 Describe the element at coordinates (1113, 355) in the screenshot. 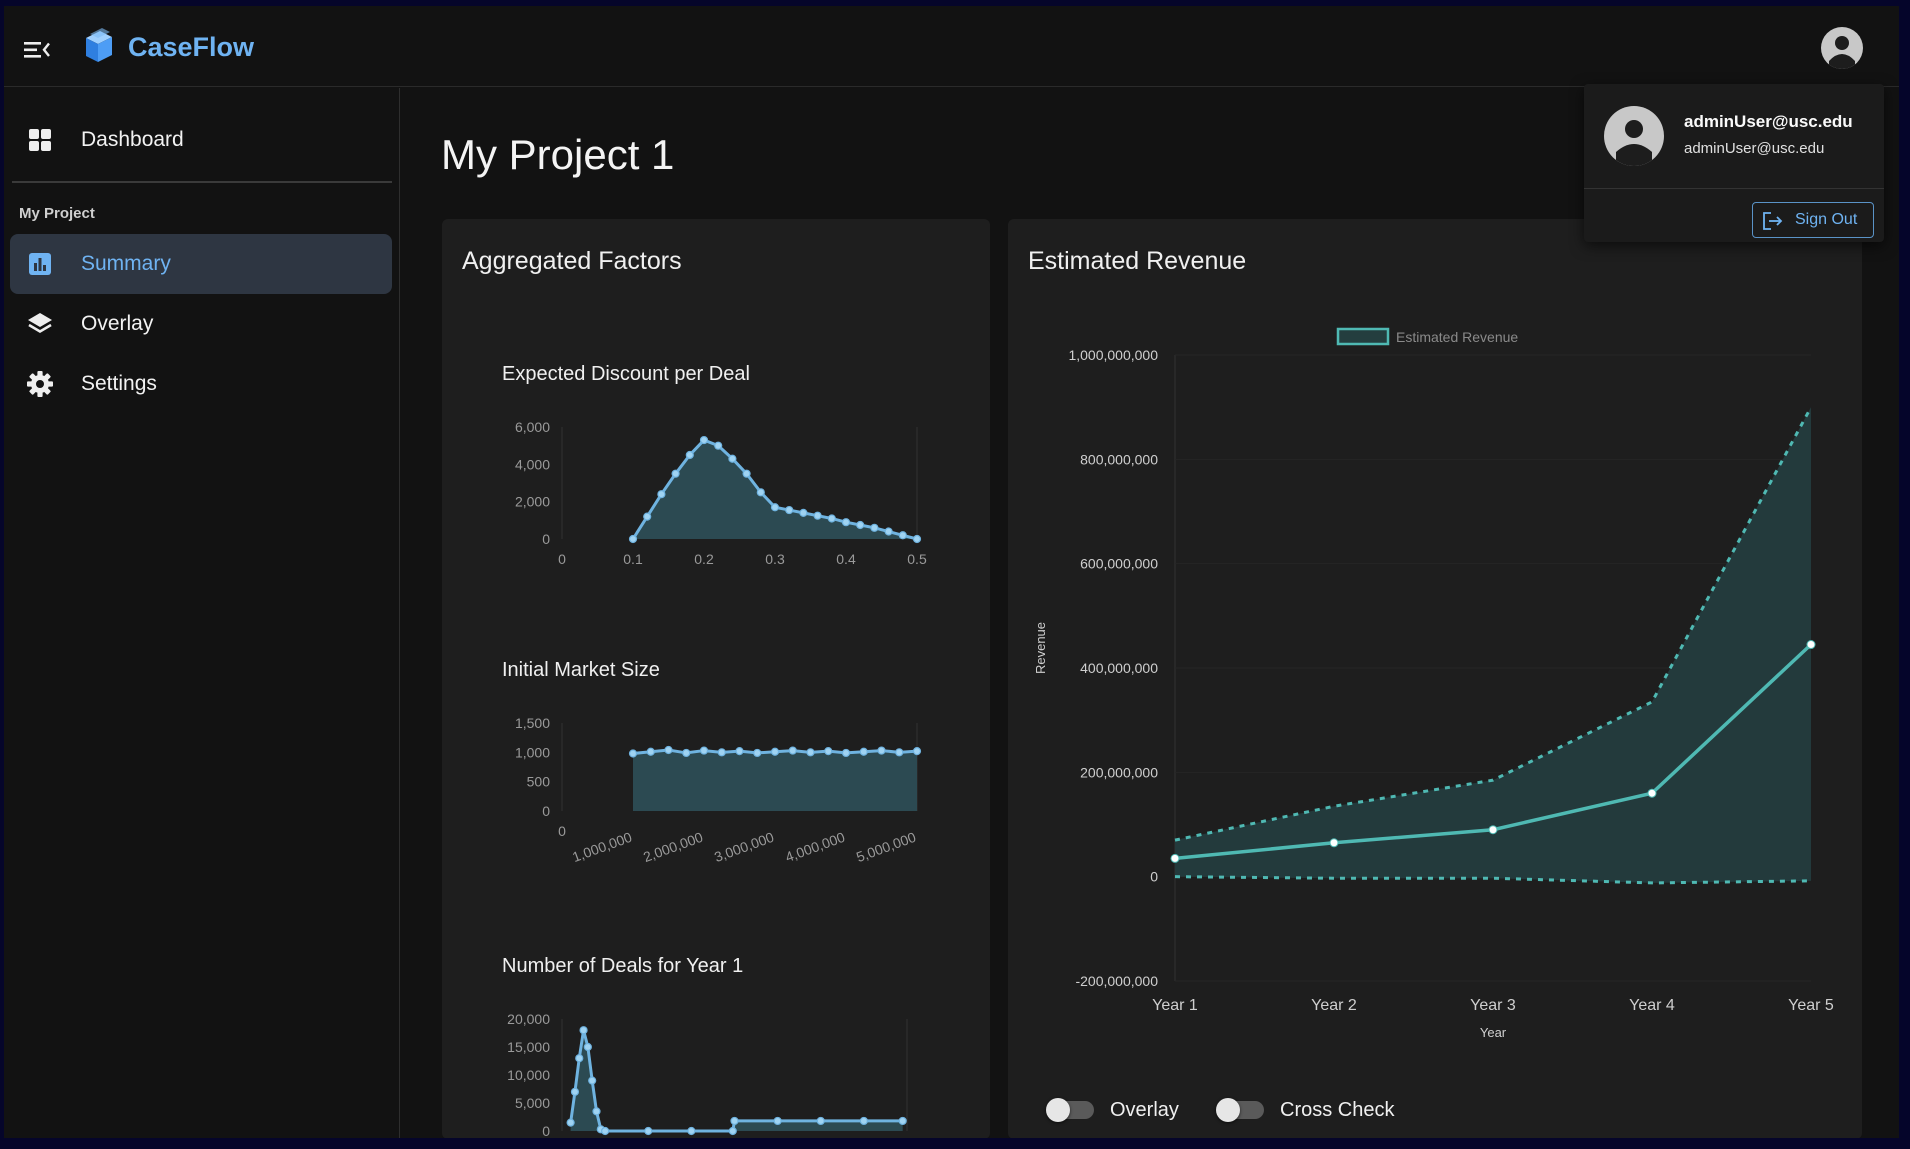

I see `y-tick-label: 1,000,000,000` at that location.